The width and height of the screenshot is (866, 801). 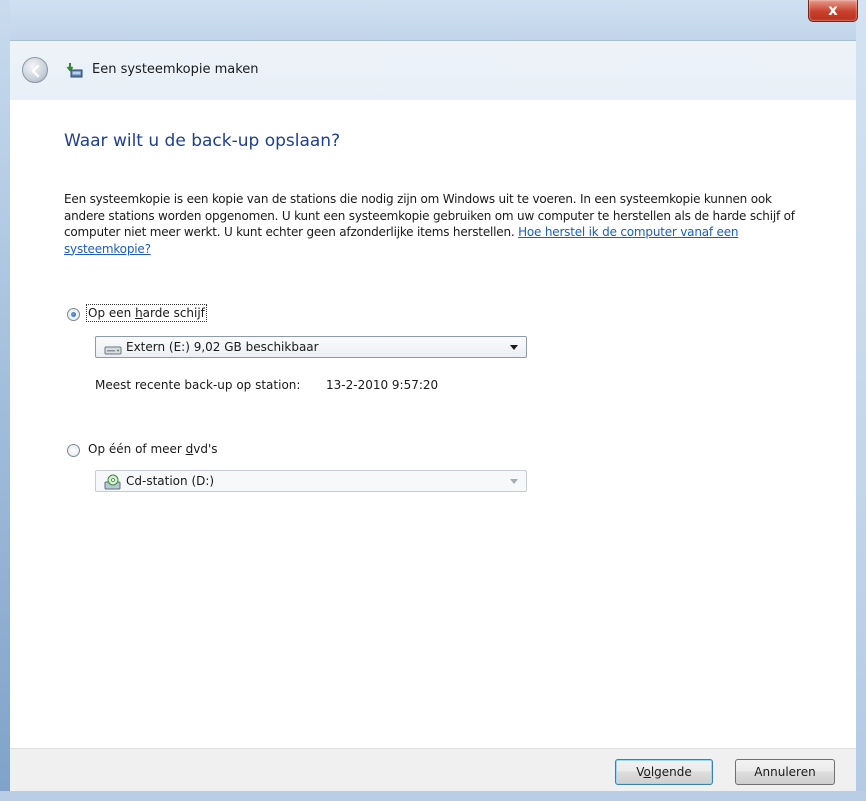 What do you see at coordinates (73, 450) in the screenshot?
I see `dvd-radio` at bounding box center [73, 450].